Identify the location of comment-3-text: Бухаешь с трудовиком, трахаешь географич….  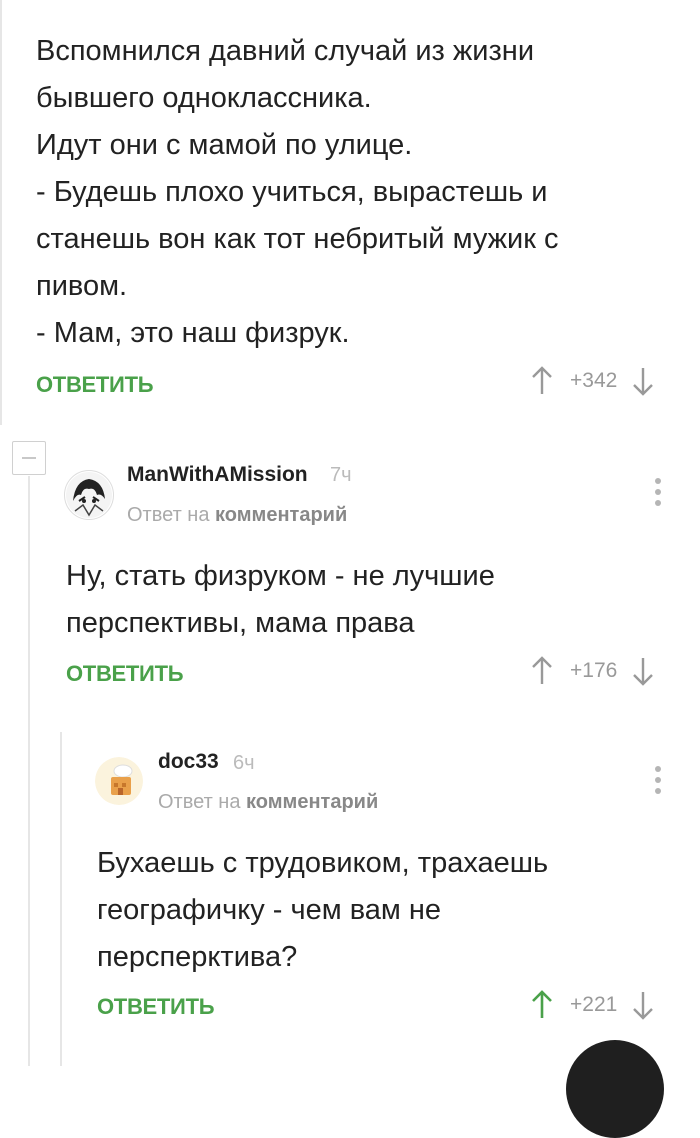
(322, 910).